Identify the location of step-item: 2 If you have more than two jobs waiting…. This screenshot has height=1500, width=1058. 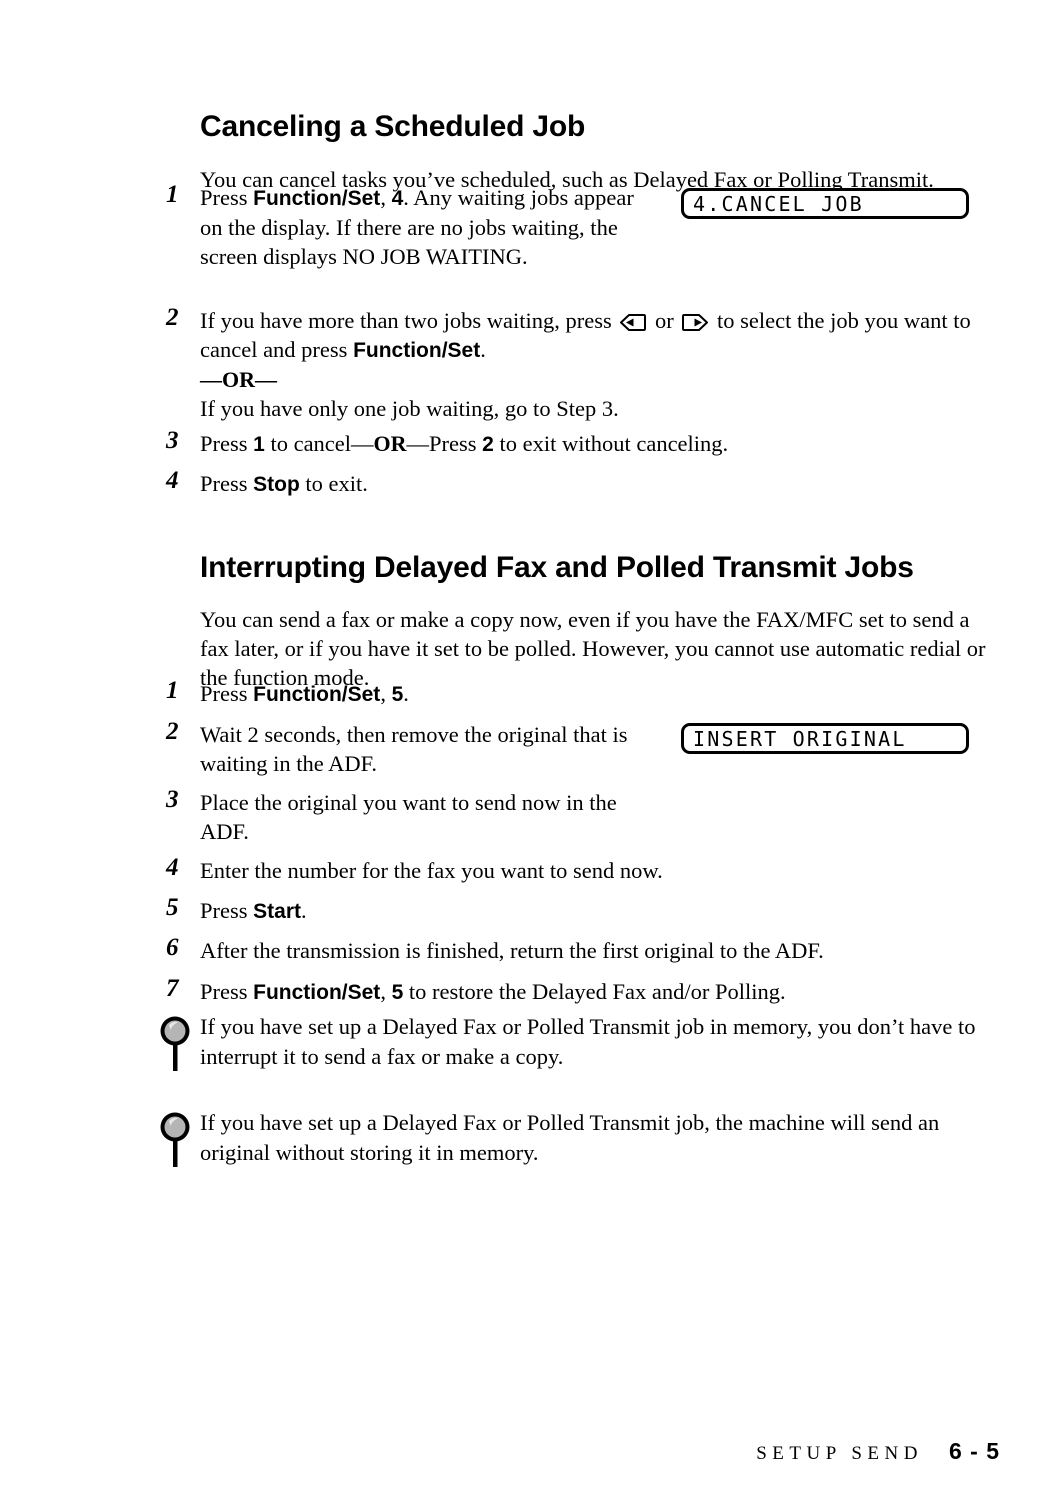
(583, 363).